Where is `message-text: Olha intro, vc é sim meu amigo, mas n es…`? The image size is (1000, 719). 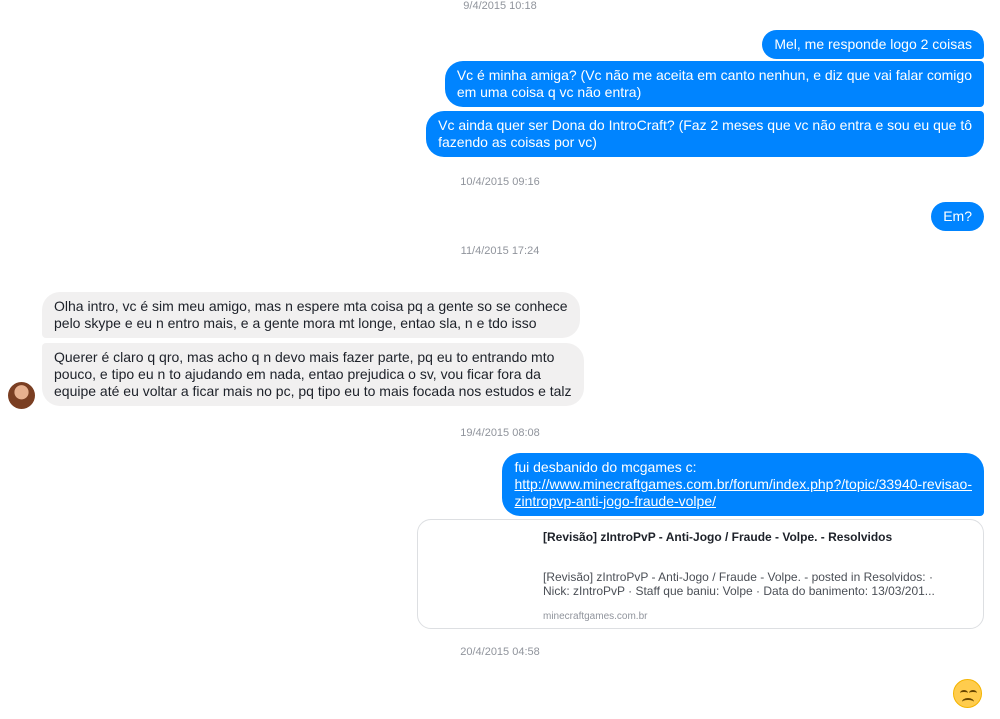 message-text: Olha intro, vc é sim meu amigo, mas n es… is located at coordinates (311, 306).